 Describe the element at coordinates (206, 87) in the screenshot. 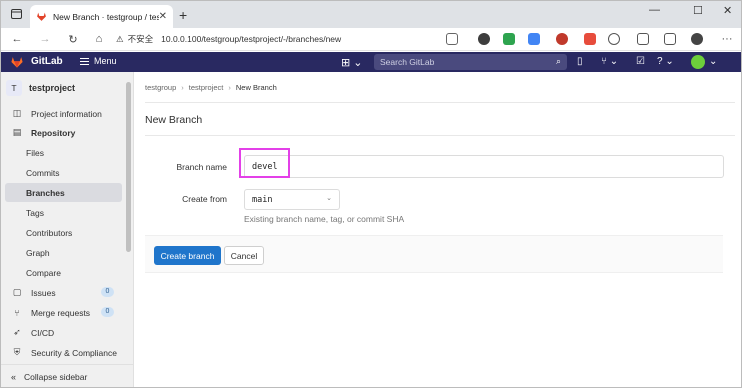

I see `breadcrumb-item: testproject` at that location.